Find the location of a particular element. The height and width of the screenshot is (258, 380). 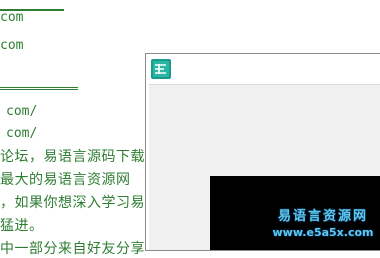

paragraph-line: ，如果你想深入学习易 is located at coordinates (72, 203).